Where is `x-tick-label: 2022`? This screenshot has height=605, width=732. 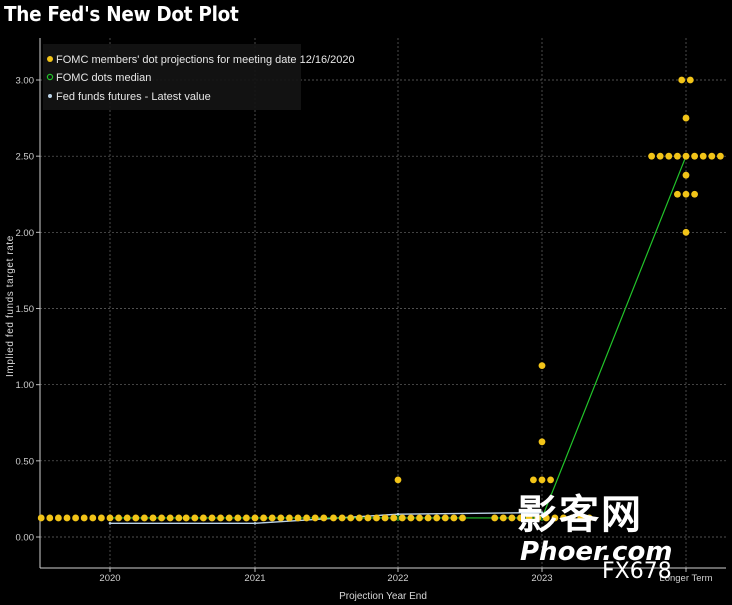 x-tick-label: 2022 is located at coordinates (397, 578).